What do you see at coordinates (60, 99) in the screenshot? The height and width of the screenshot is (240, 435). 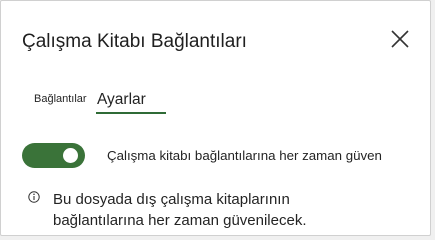 I see `tab-links: Bağlantılar` at bounding box center [60, 99].